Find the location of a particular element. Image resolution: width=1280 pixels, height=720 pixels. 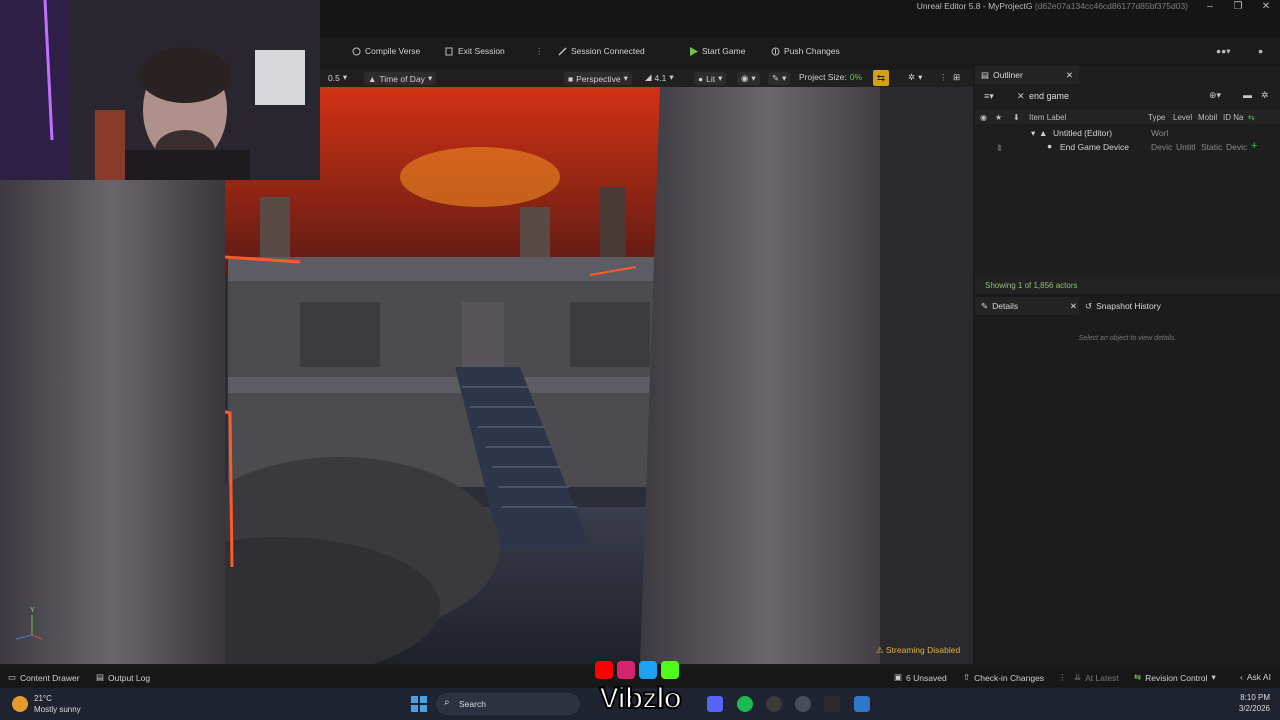

ask-ai-button: ‹ Ask AI is located at coordinates (1255, 677).